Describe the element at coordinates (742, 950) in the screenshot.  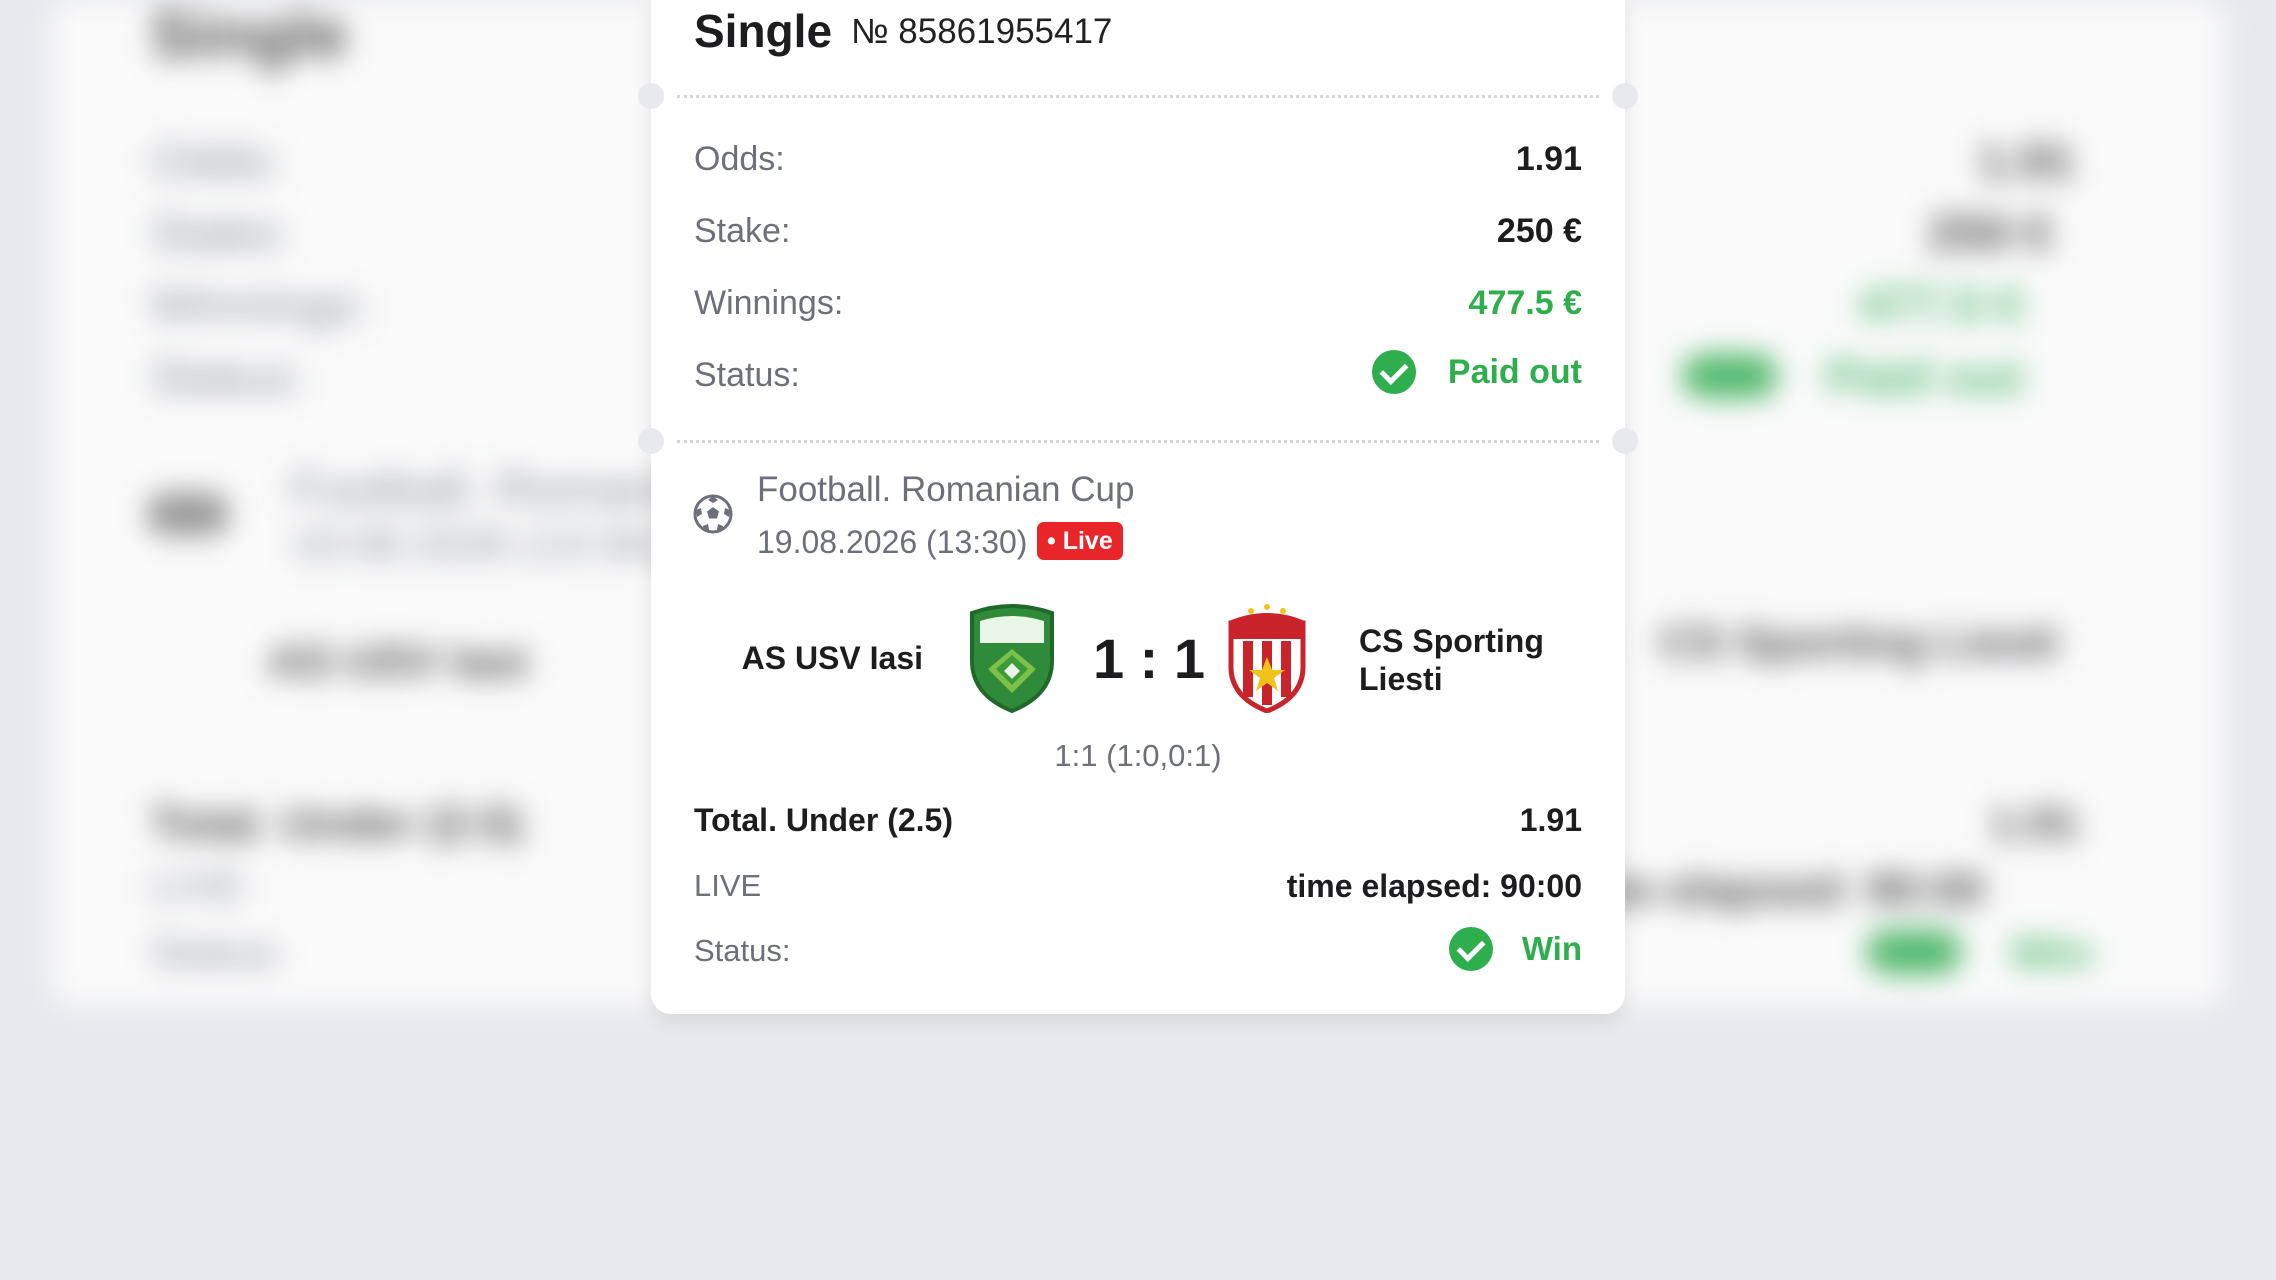
I see `bet-status-label: Status:` at that location.